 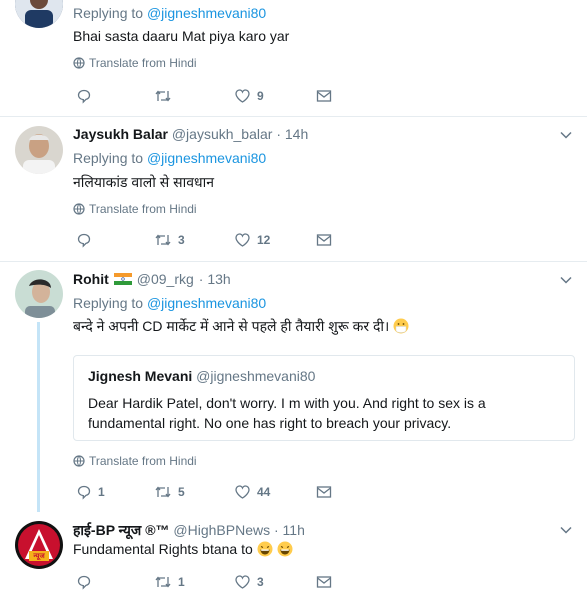 I want to click on retweet-count: 3, so click(x=181, y=240).